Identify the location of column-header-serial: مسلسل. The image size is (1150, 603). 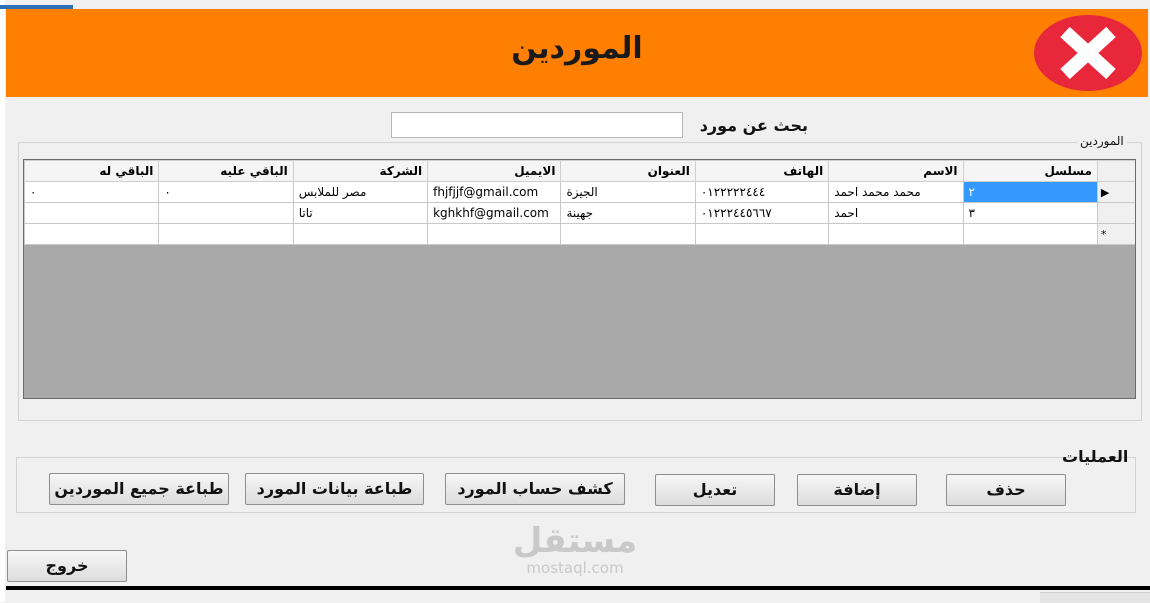
(1030, 171).